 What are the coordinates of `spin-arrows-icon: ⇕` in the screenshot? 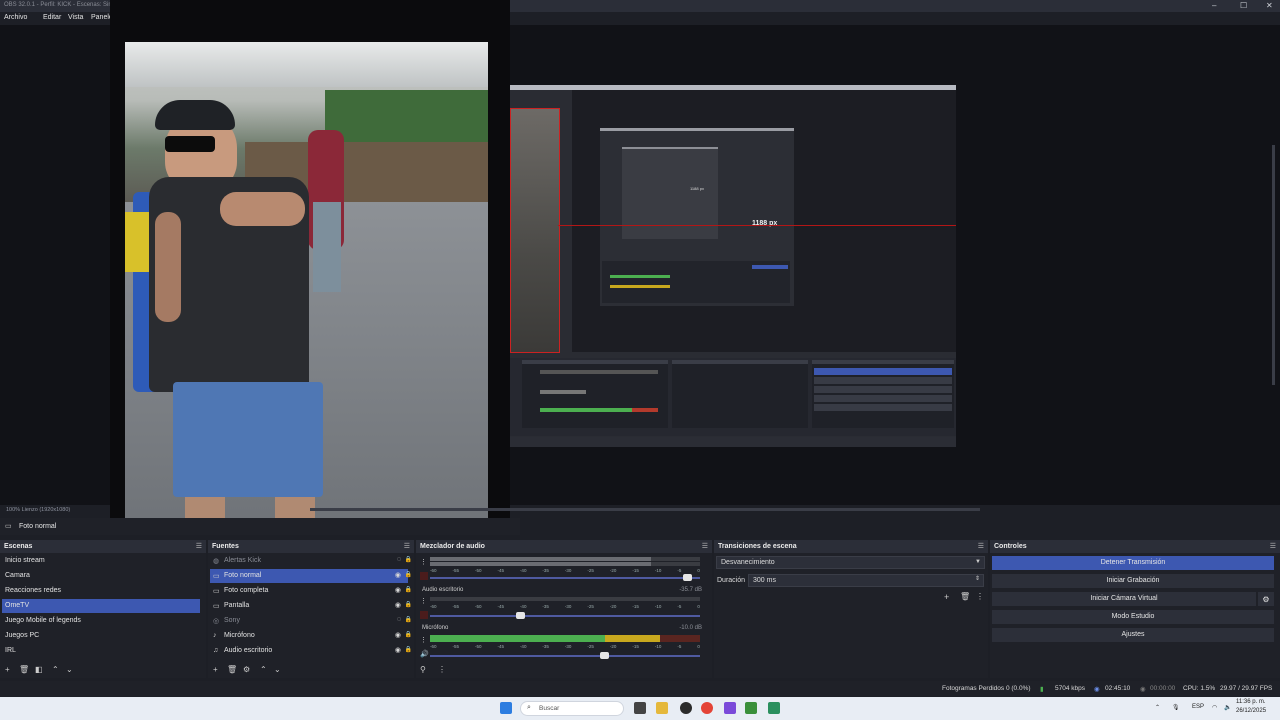 It's located at (977, 578).